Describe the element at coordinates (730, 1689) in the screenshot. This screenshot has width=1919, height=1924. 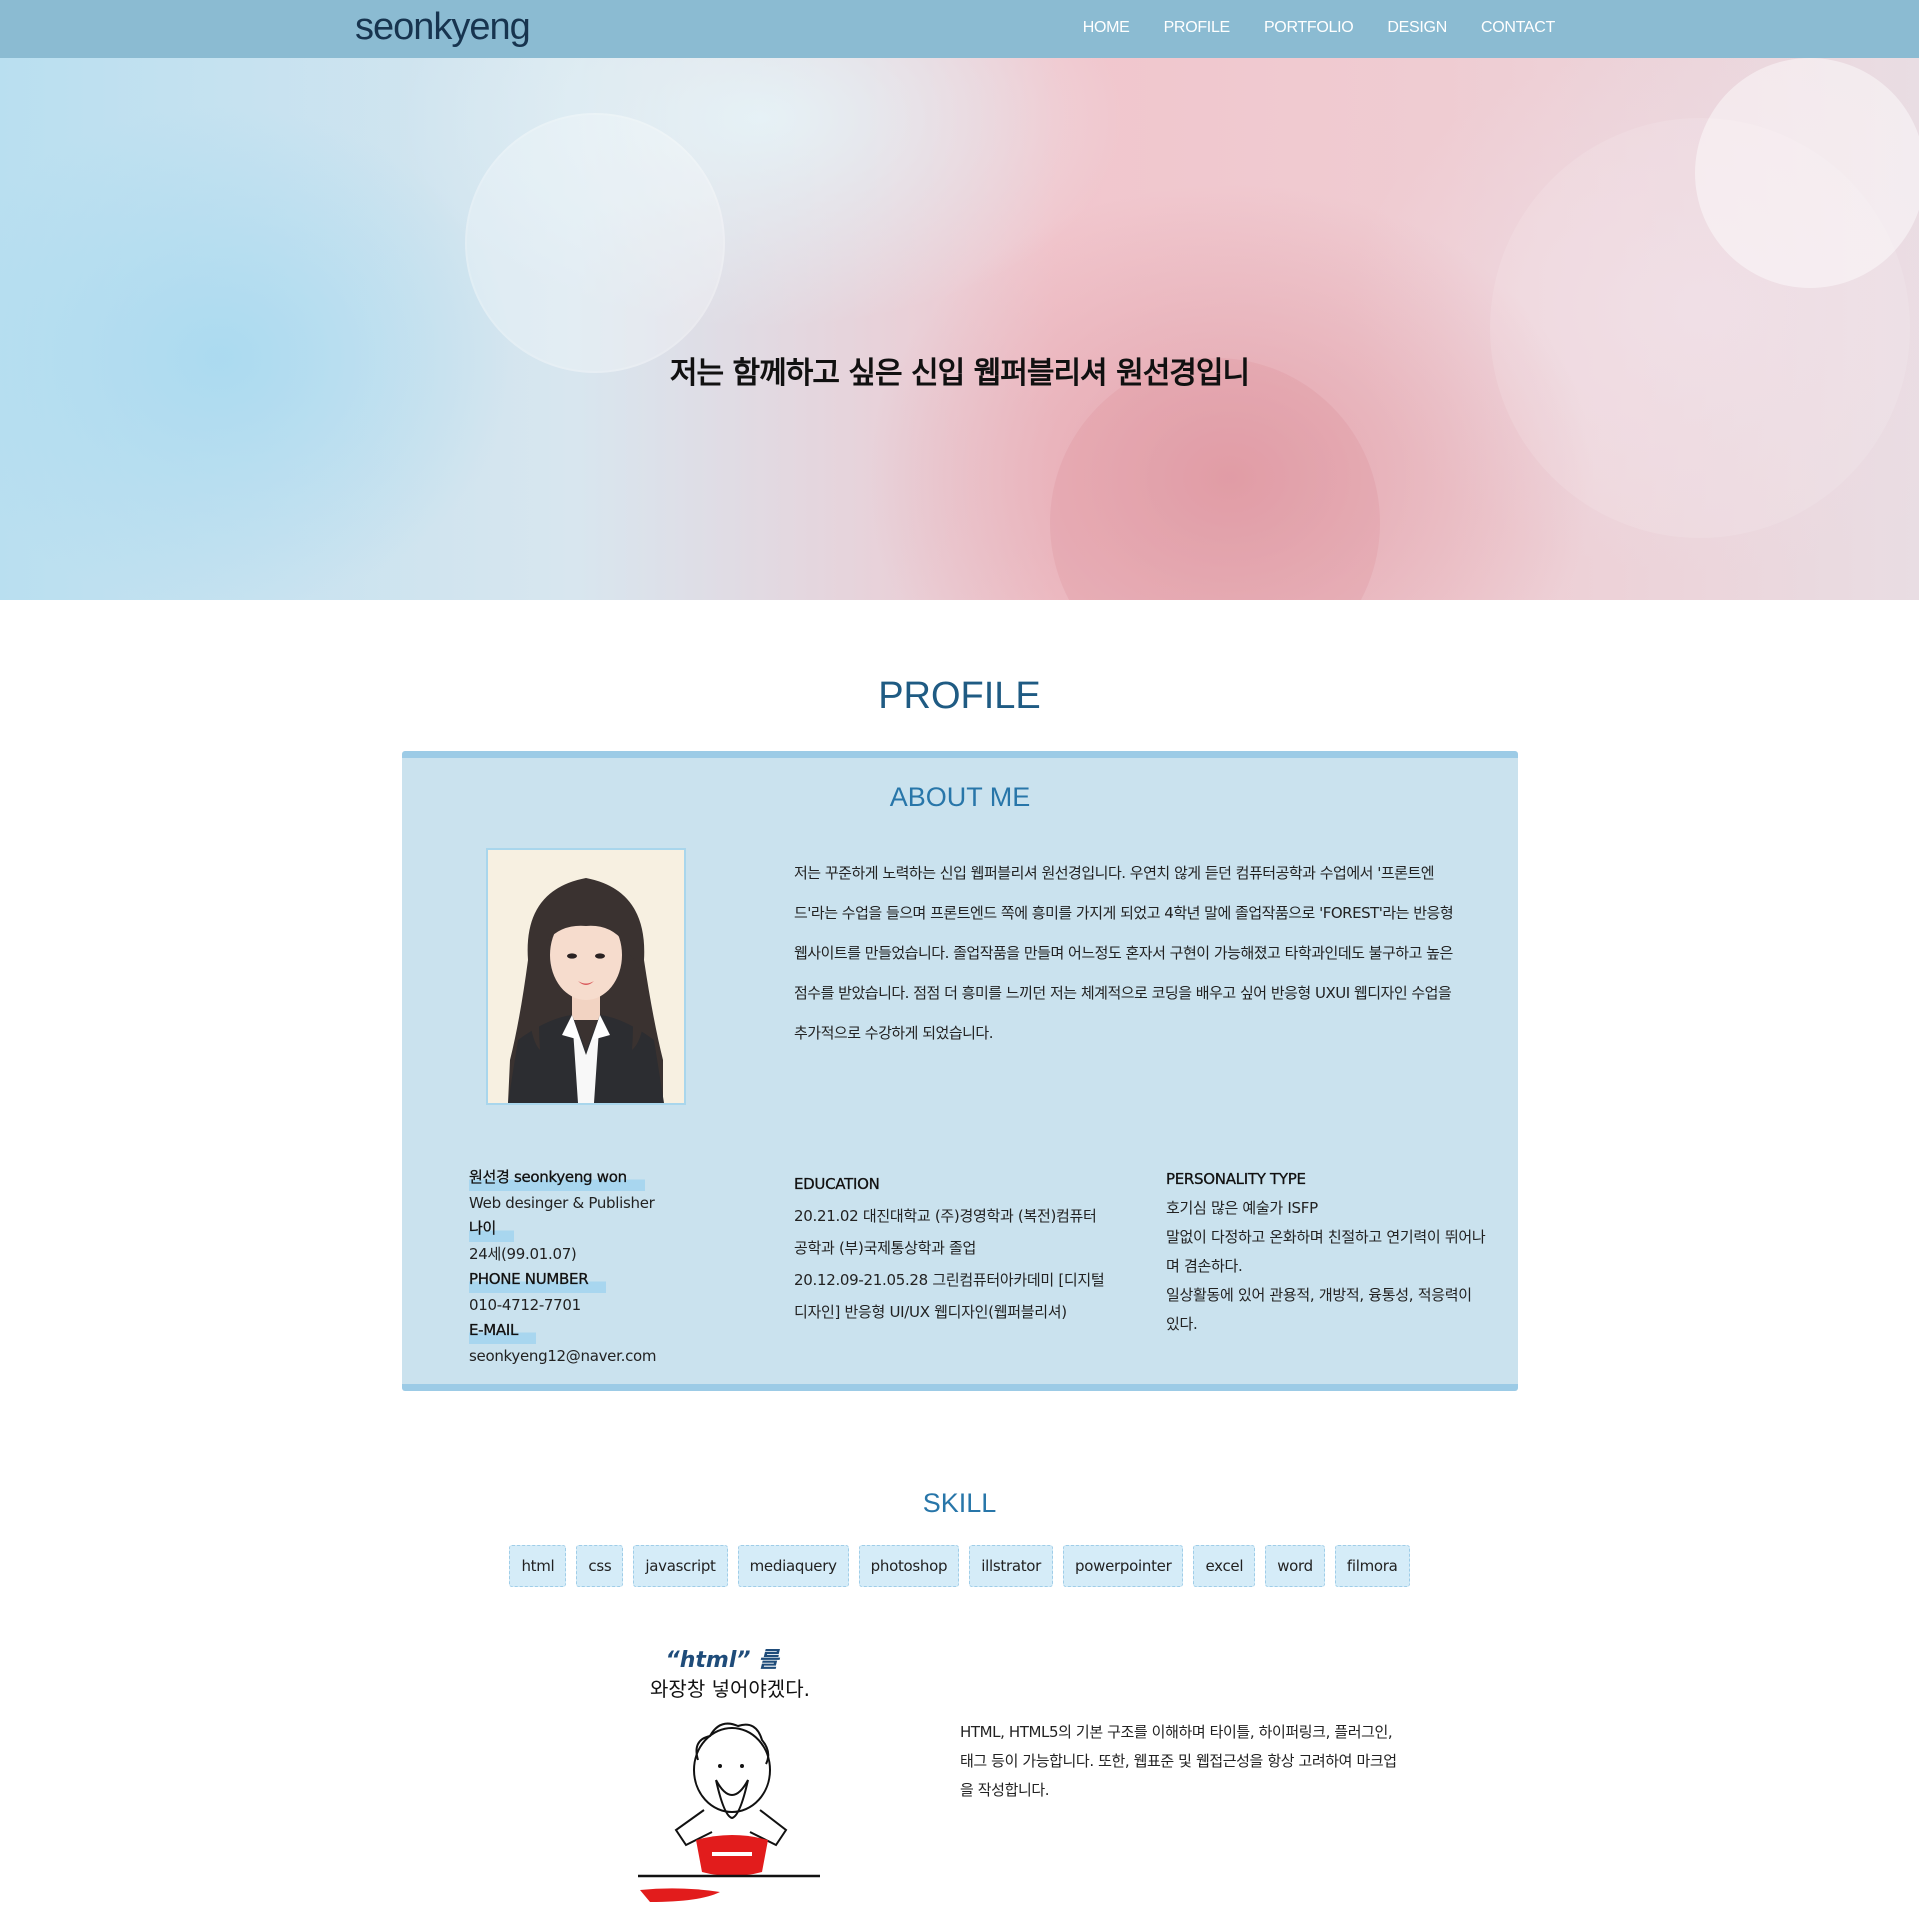
I see `cartoon-caption-2: 와장창 넣어야겠다.` at that location.